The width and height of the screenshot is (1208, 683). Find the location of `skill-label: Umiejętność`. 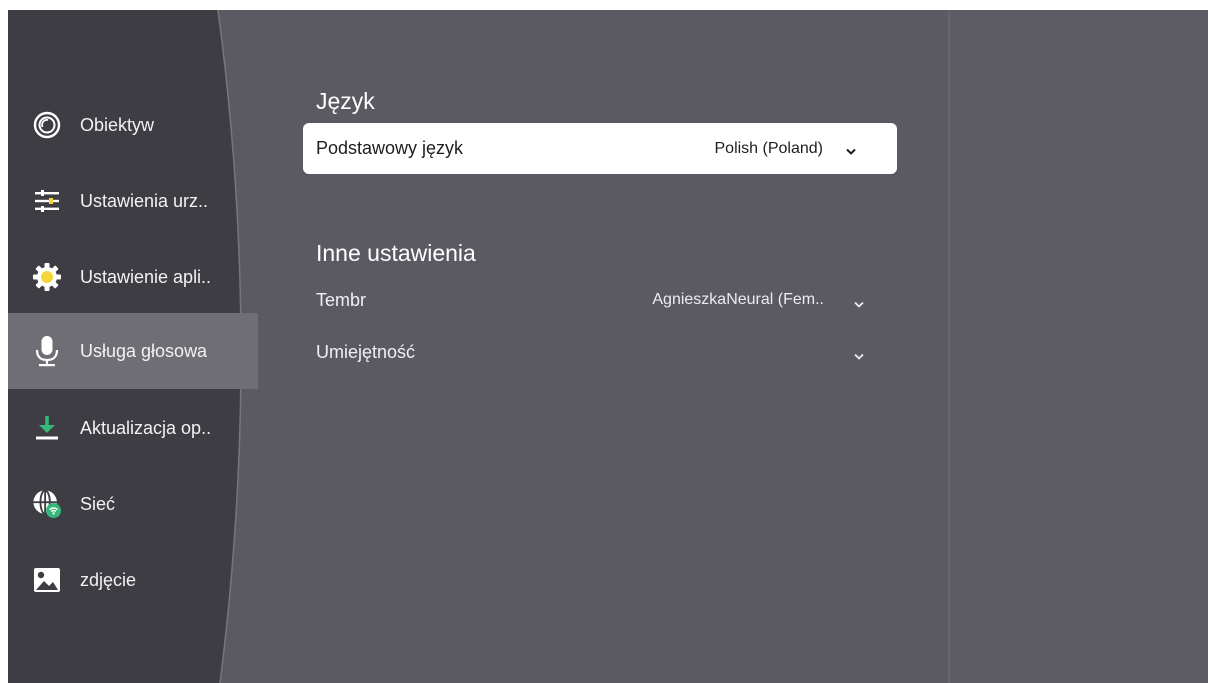

skill-label: Umiejętność is located at coordinates (366, 352).